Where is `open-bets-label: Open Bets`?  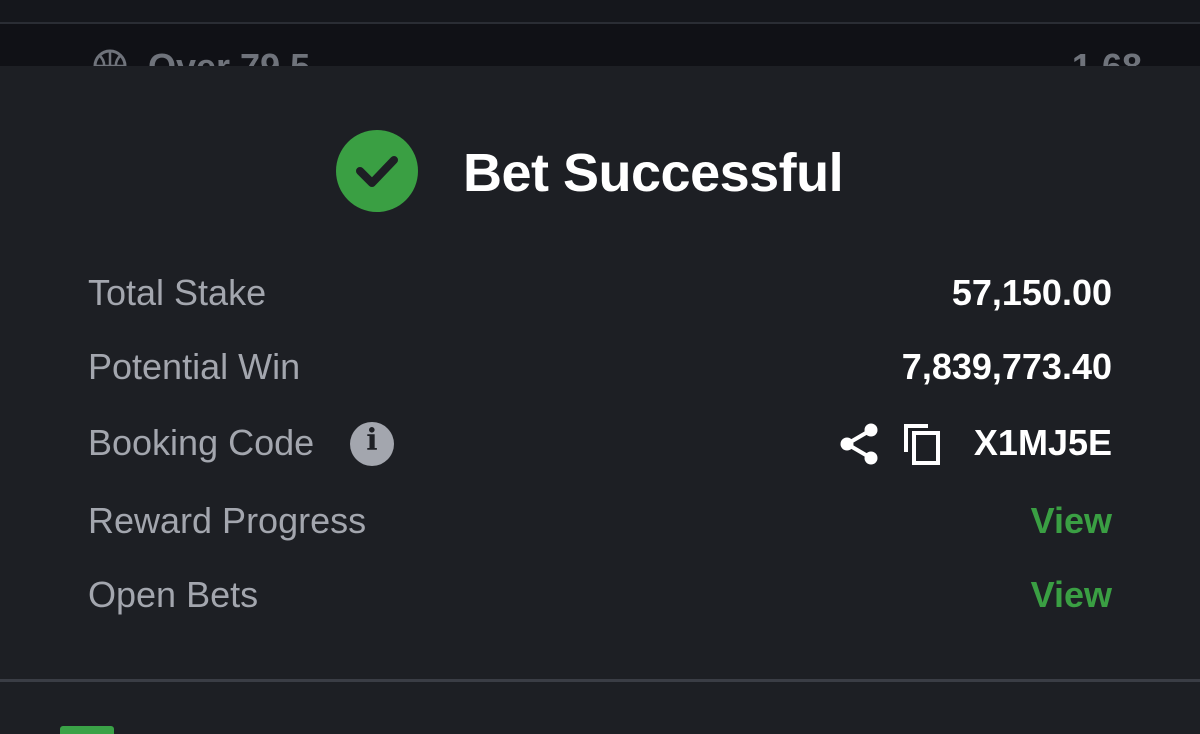 open-bets-label: Open Bets is located at coordinates (173, 594).